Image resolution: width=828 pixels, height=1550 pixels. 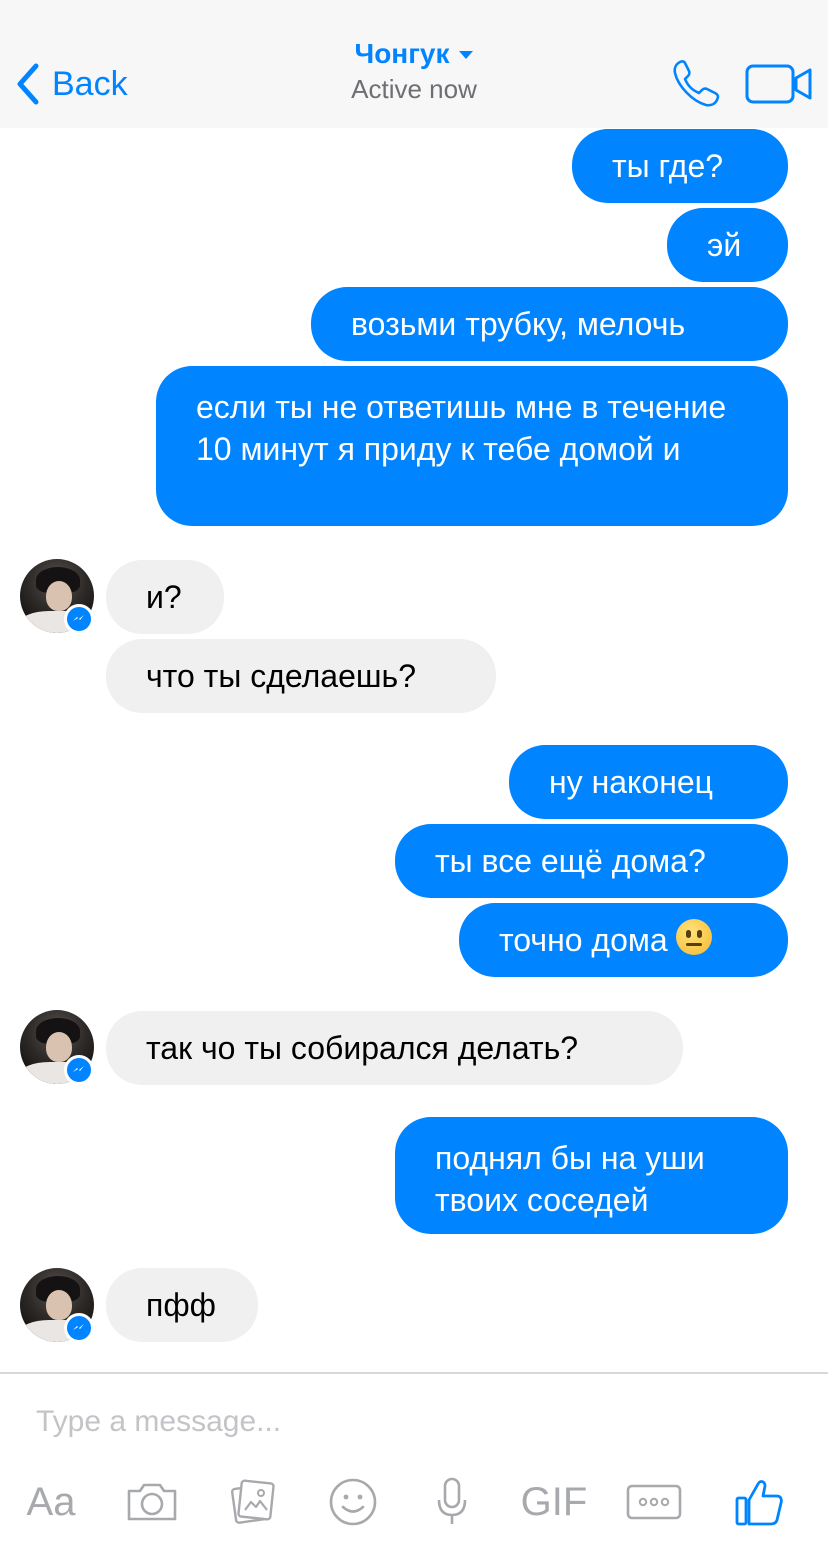 I want to click on message-text: пфф, so click(x=181, y=1305).